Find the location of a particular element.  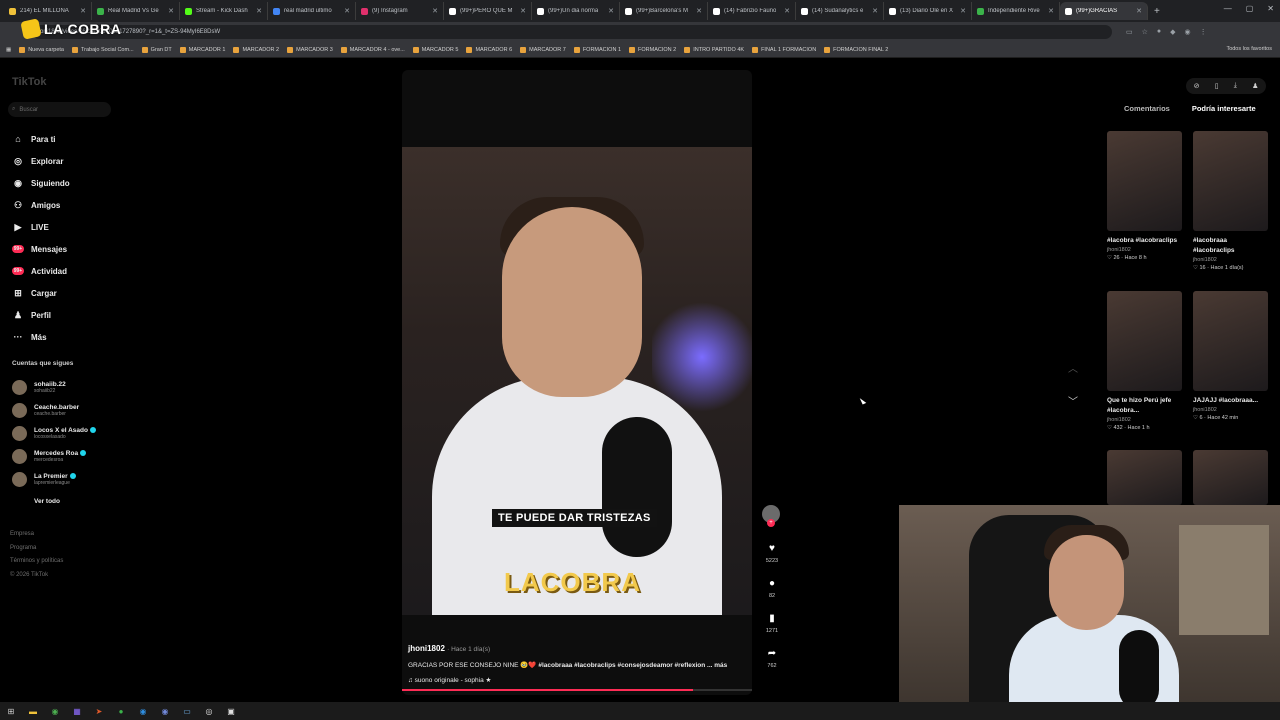

sidebar-item-perfil: ♟ Perfil is located at coordinates (41, 315).